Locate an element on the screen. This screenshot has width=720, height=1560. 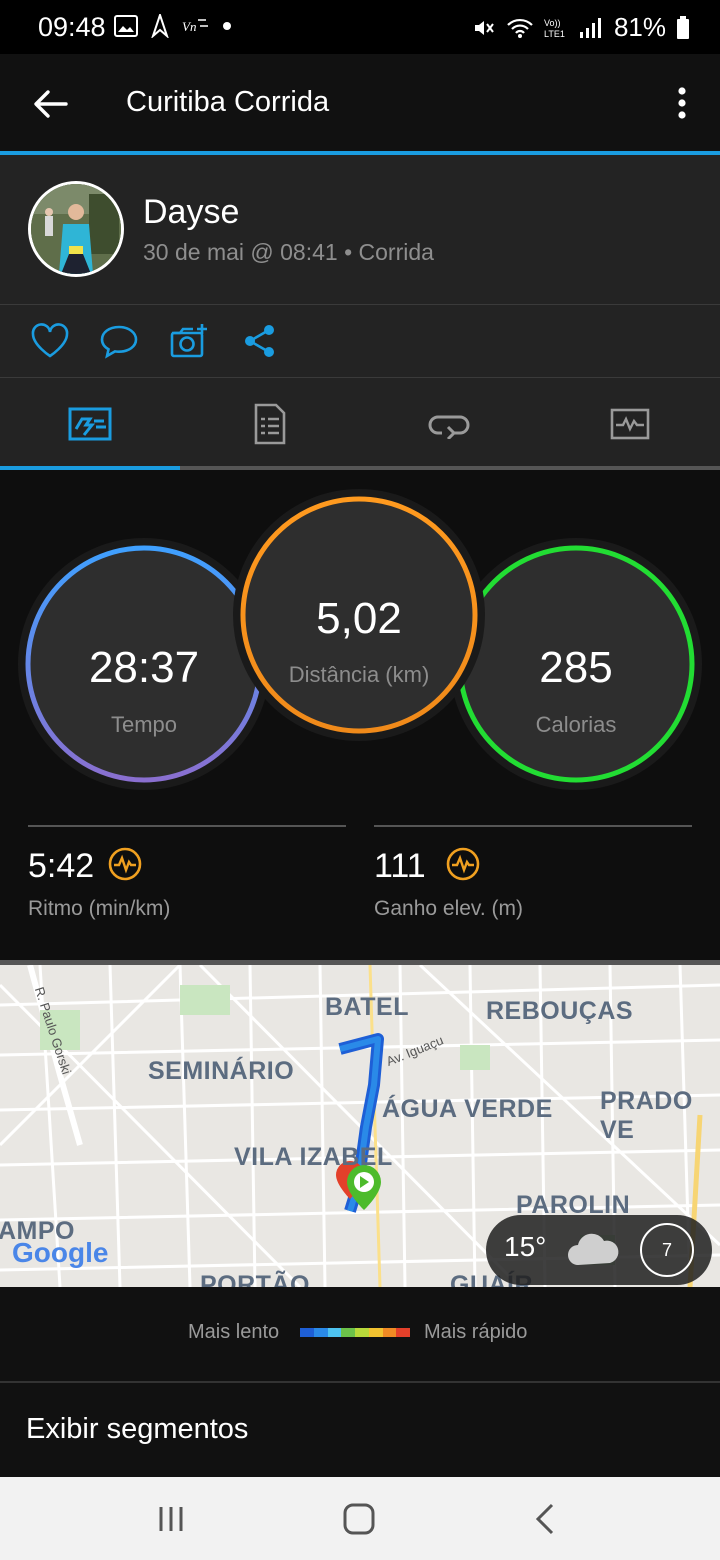
status-bar: 09:48 Vn Vo)) LTE1 81% is located at coordinates (360, 27).